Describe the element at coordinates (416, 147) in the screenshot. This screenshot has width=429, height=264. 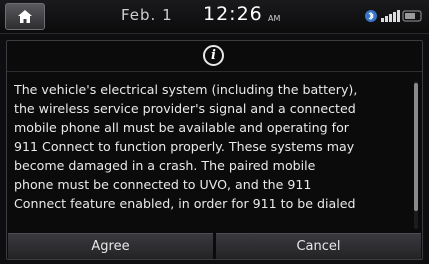
I see `scroll-thumb` at that location.